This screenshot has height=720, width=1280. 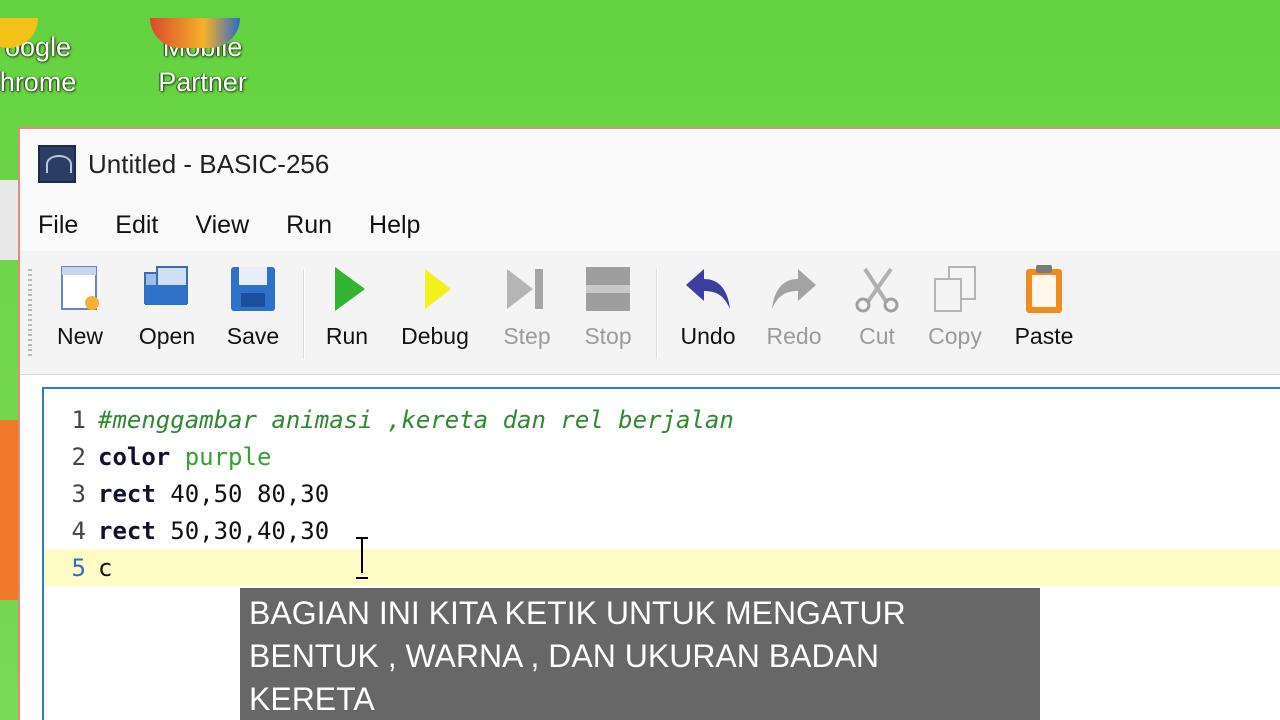 What do you see at coordinates (608, 289) in the screenshot?
I see `stop-icon` at bounding box center [608, 289].